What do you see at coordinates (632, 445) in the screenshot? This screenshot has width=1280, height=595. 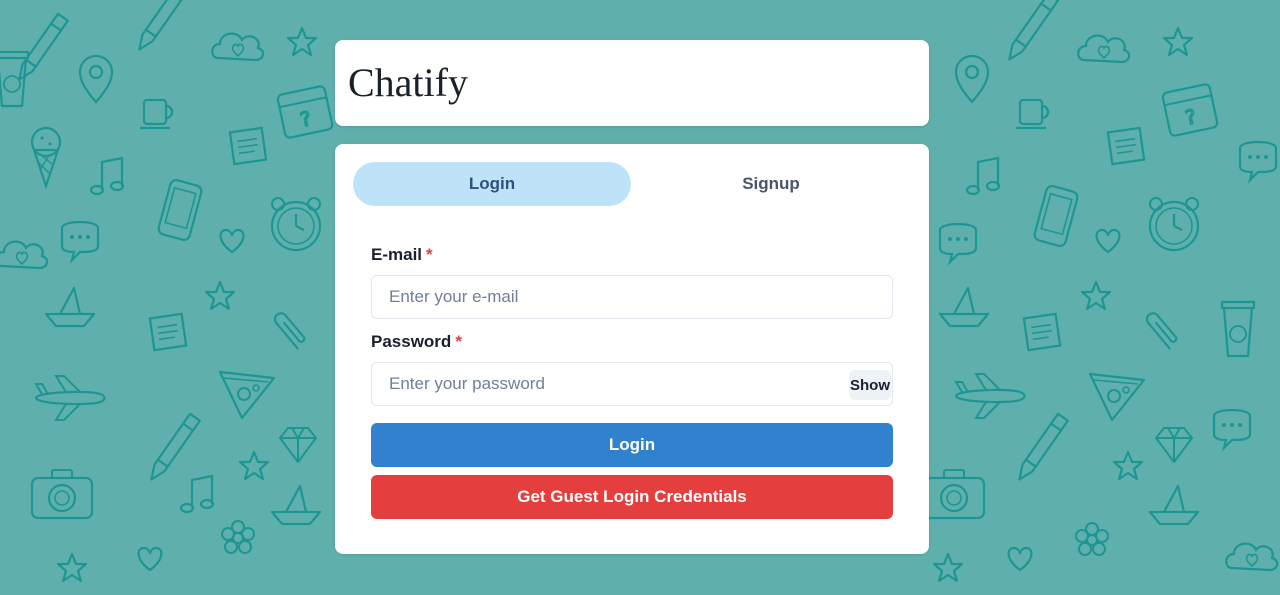 I see `login-button: Login` at bounding box center [632, 445].